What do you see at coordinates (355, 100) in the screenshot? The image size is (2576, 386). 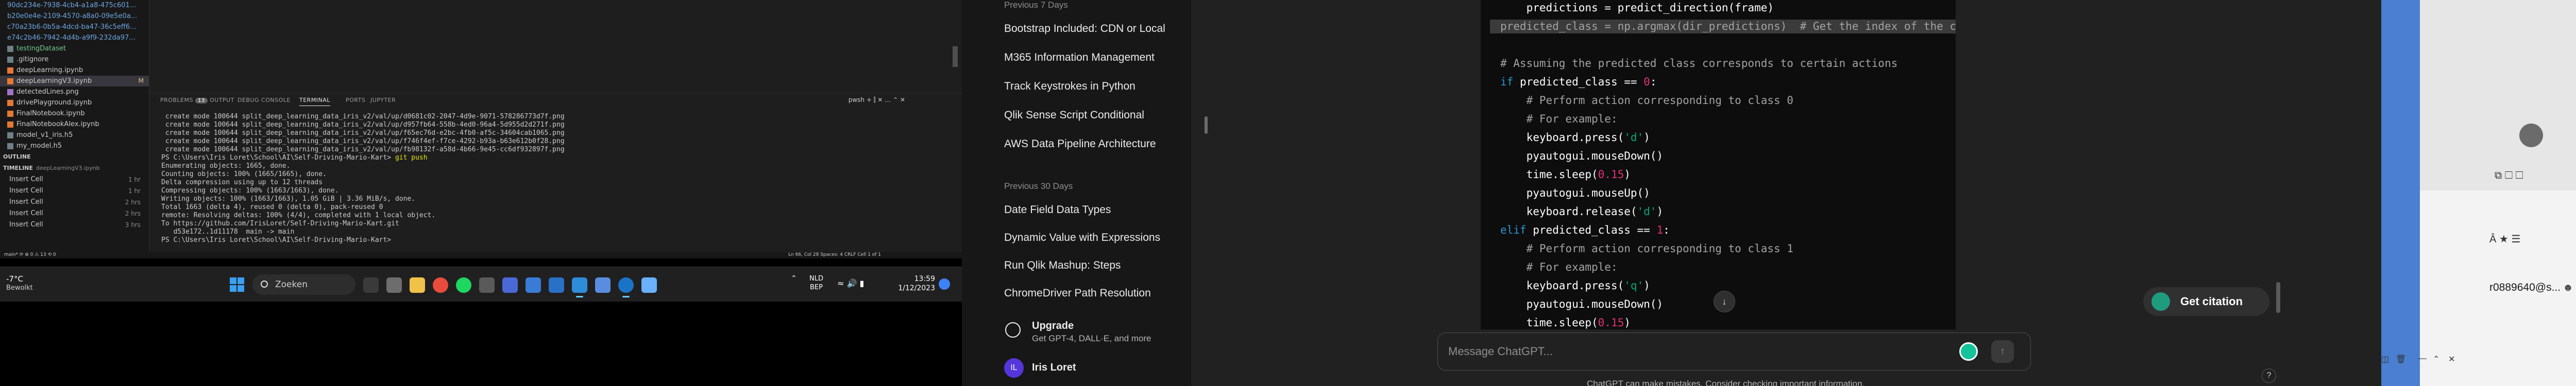 I see `tab-ports: PORTS` at bounding box center [355, 100].